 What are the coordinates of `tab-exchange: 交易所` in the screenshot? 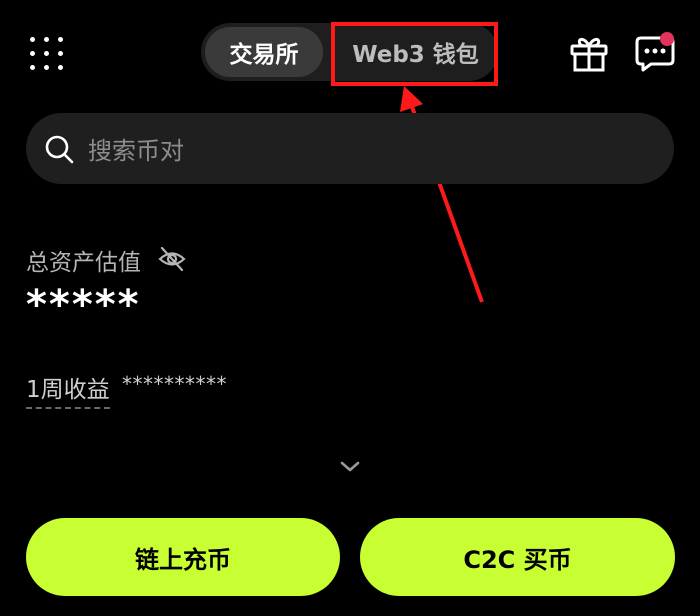 It's located at (264, 52).